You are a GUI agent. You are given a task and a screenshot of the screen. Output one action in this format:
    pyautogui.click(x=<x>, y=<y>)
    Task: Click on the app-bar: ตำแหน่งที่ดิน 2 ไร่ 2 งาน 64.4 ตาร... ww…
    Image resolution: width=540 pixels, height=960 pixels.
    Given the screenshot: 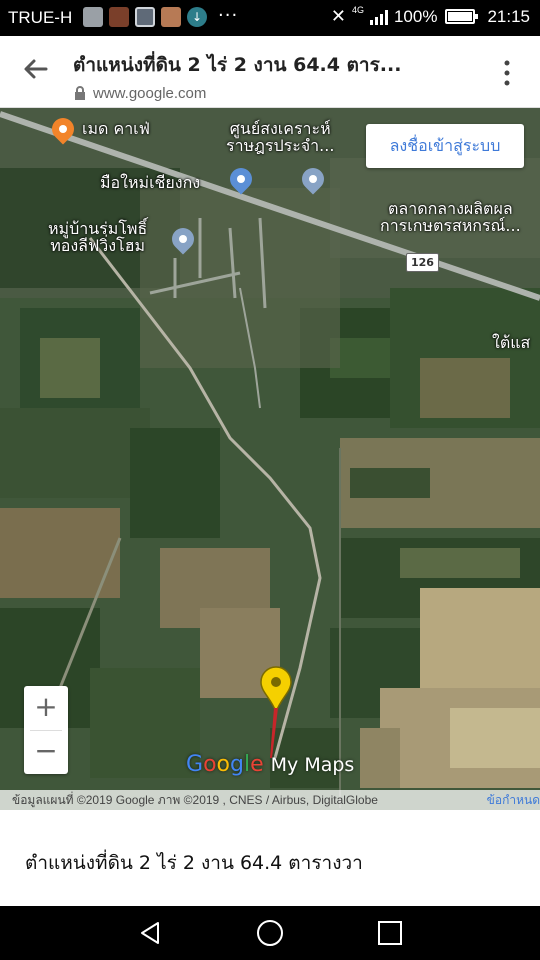 What is the action you would take?
    pyautogui.click(x=270, y=72)
    